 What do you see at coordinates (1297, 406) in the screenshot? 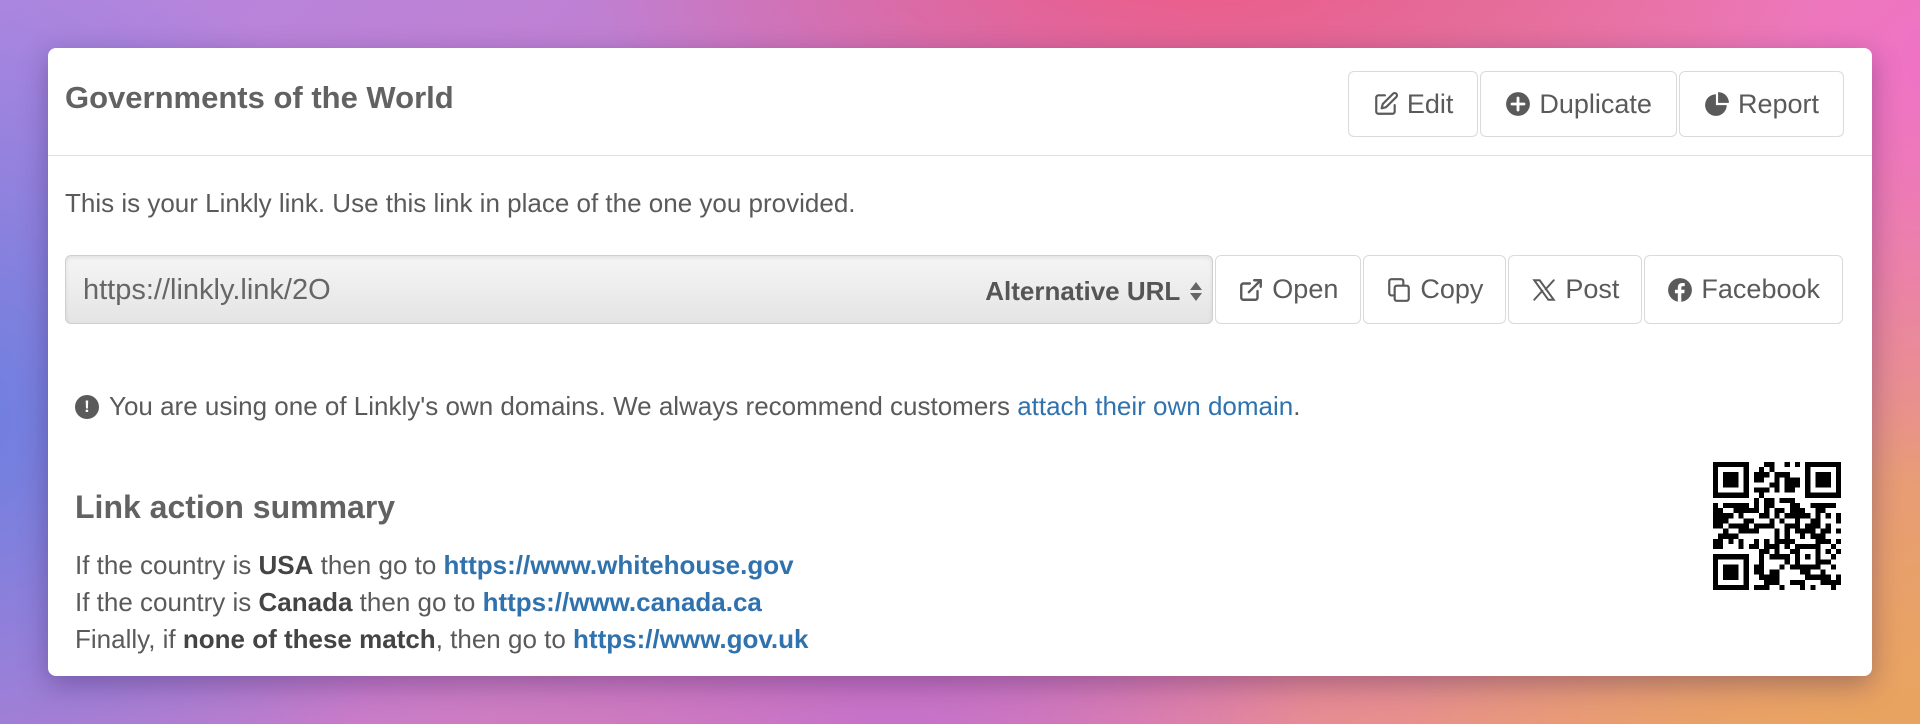
I see `notice-text-after: .` at bounding box center [1297, 406].